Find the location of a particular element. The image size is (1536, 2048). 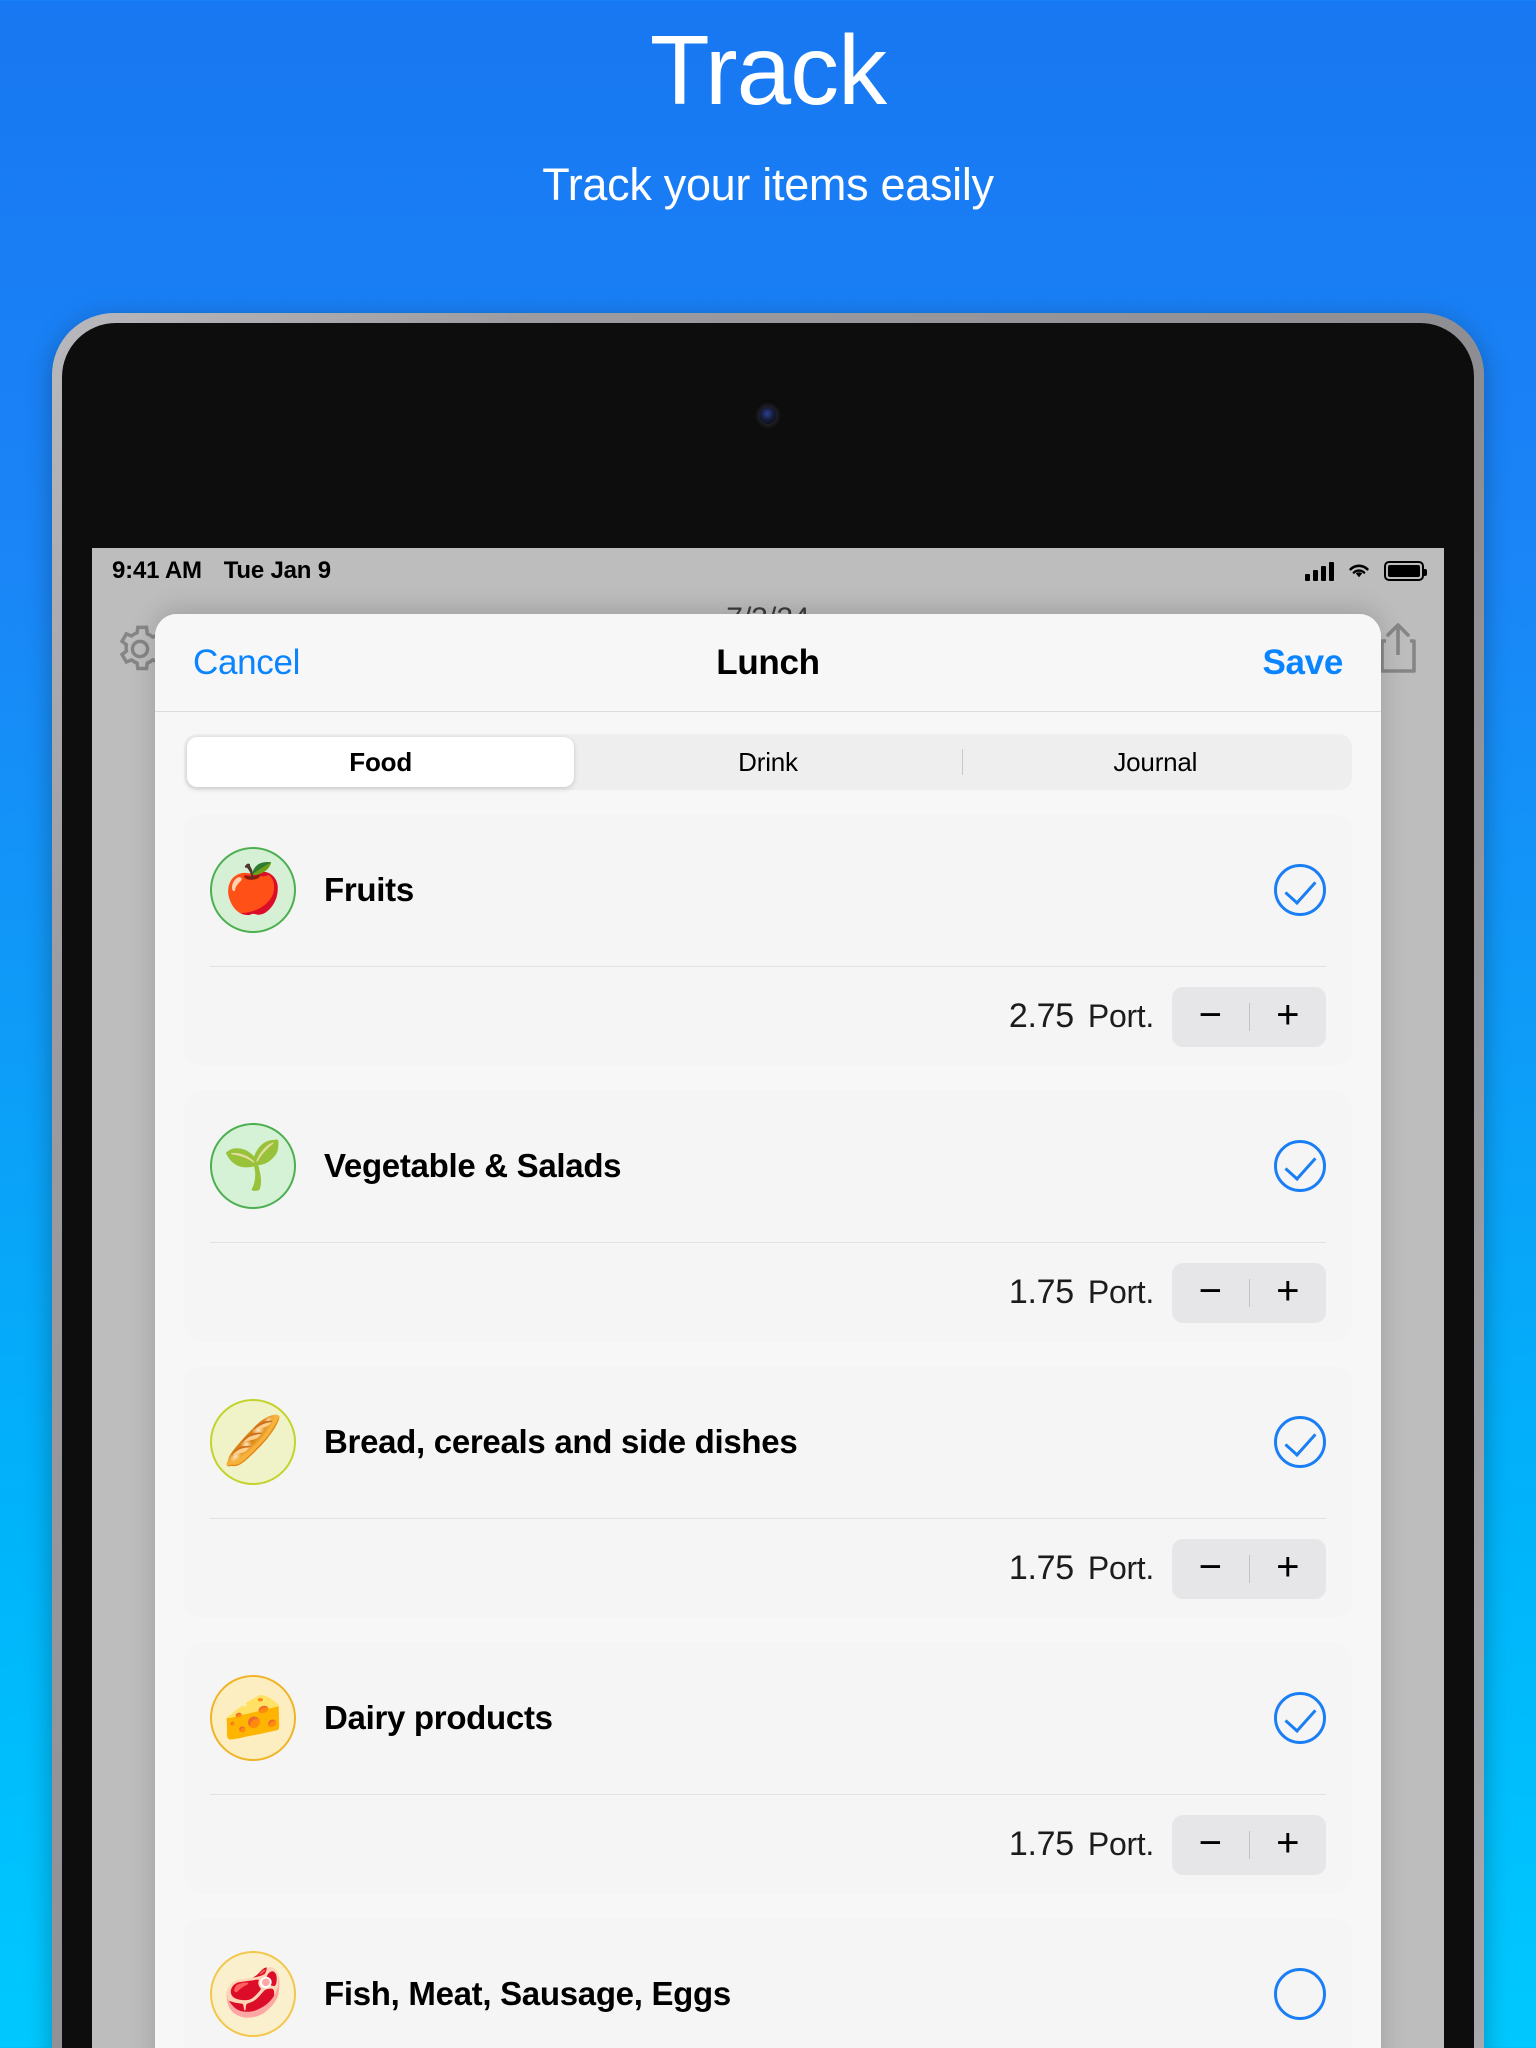

tab-food: Food is located at coordinates (381, 762).